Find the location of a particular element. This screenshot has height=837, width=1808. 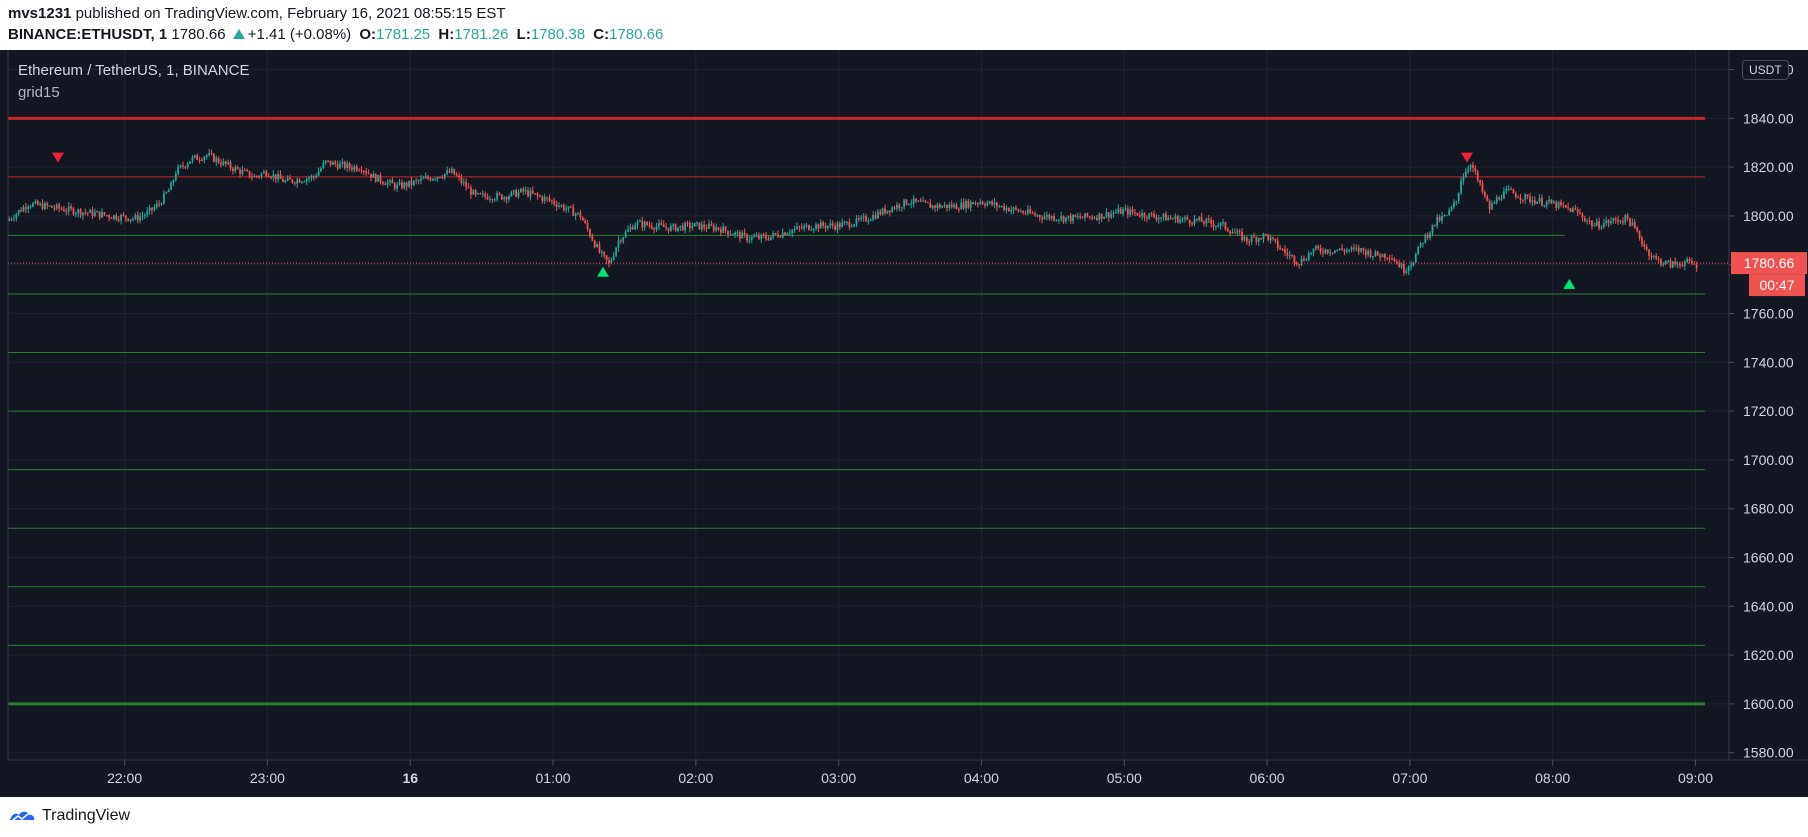

author-name: mvs1231 is located at coordinates (39, 13).